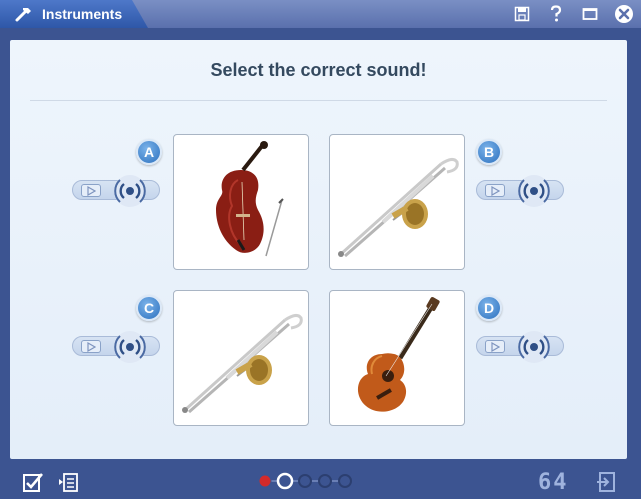 Image resolution: width=641 pixels, height=499 pixels. Describe the element at coordinates (398, 354) in the screenshot. I see `acoustic-guitar-image` at that location.